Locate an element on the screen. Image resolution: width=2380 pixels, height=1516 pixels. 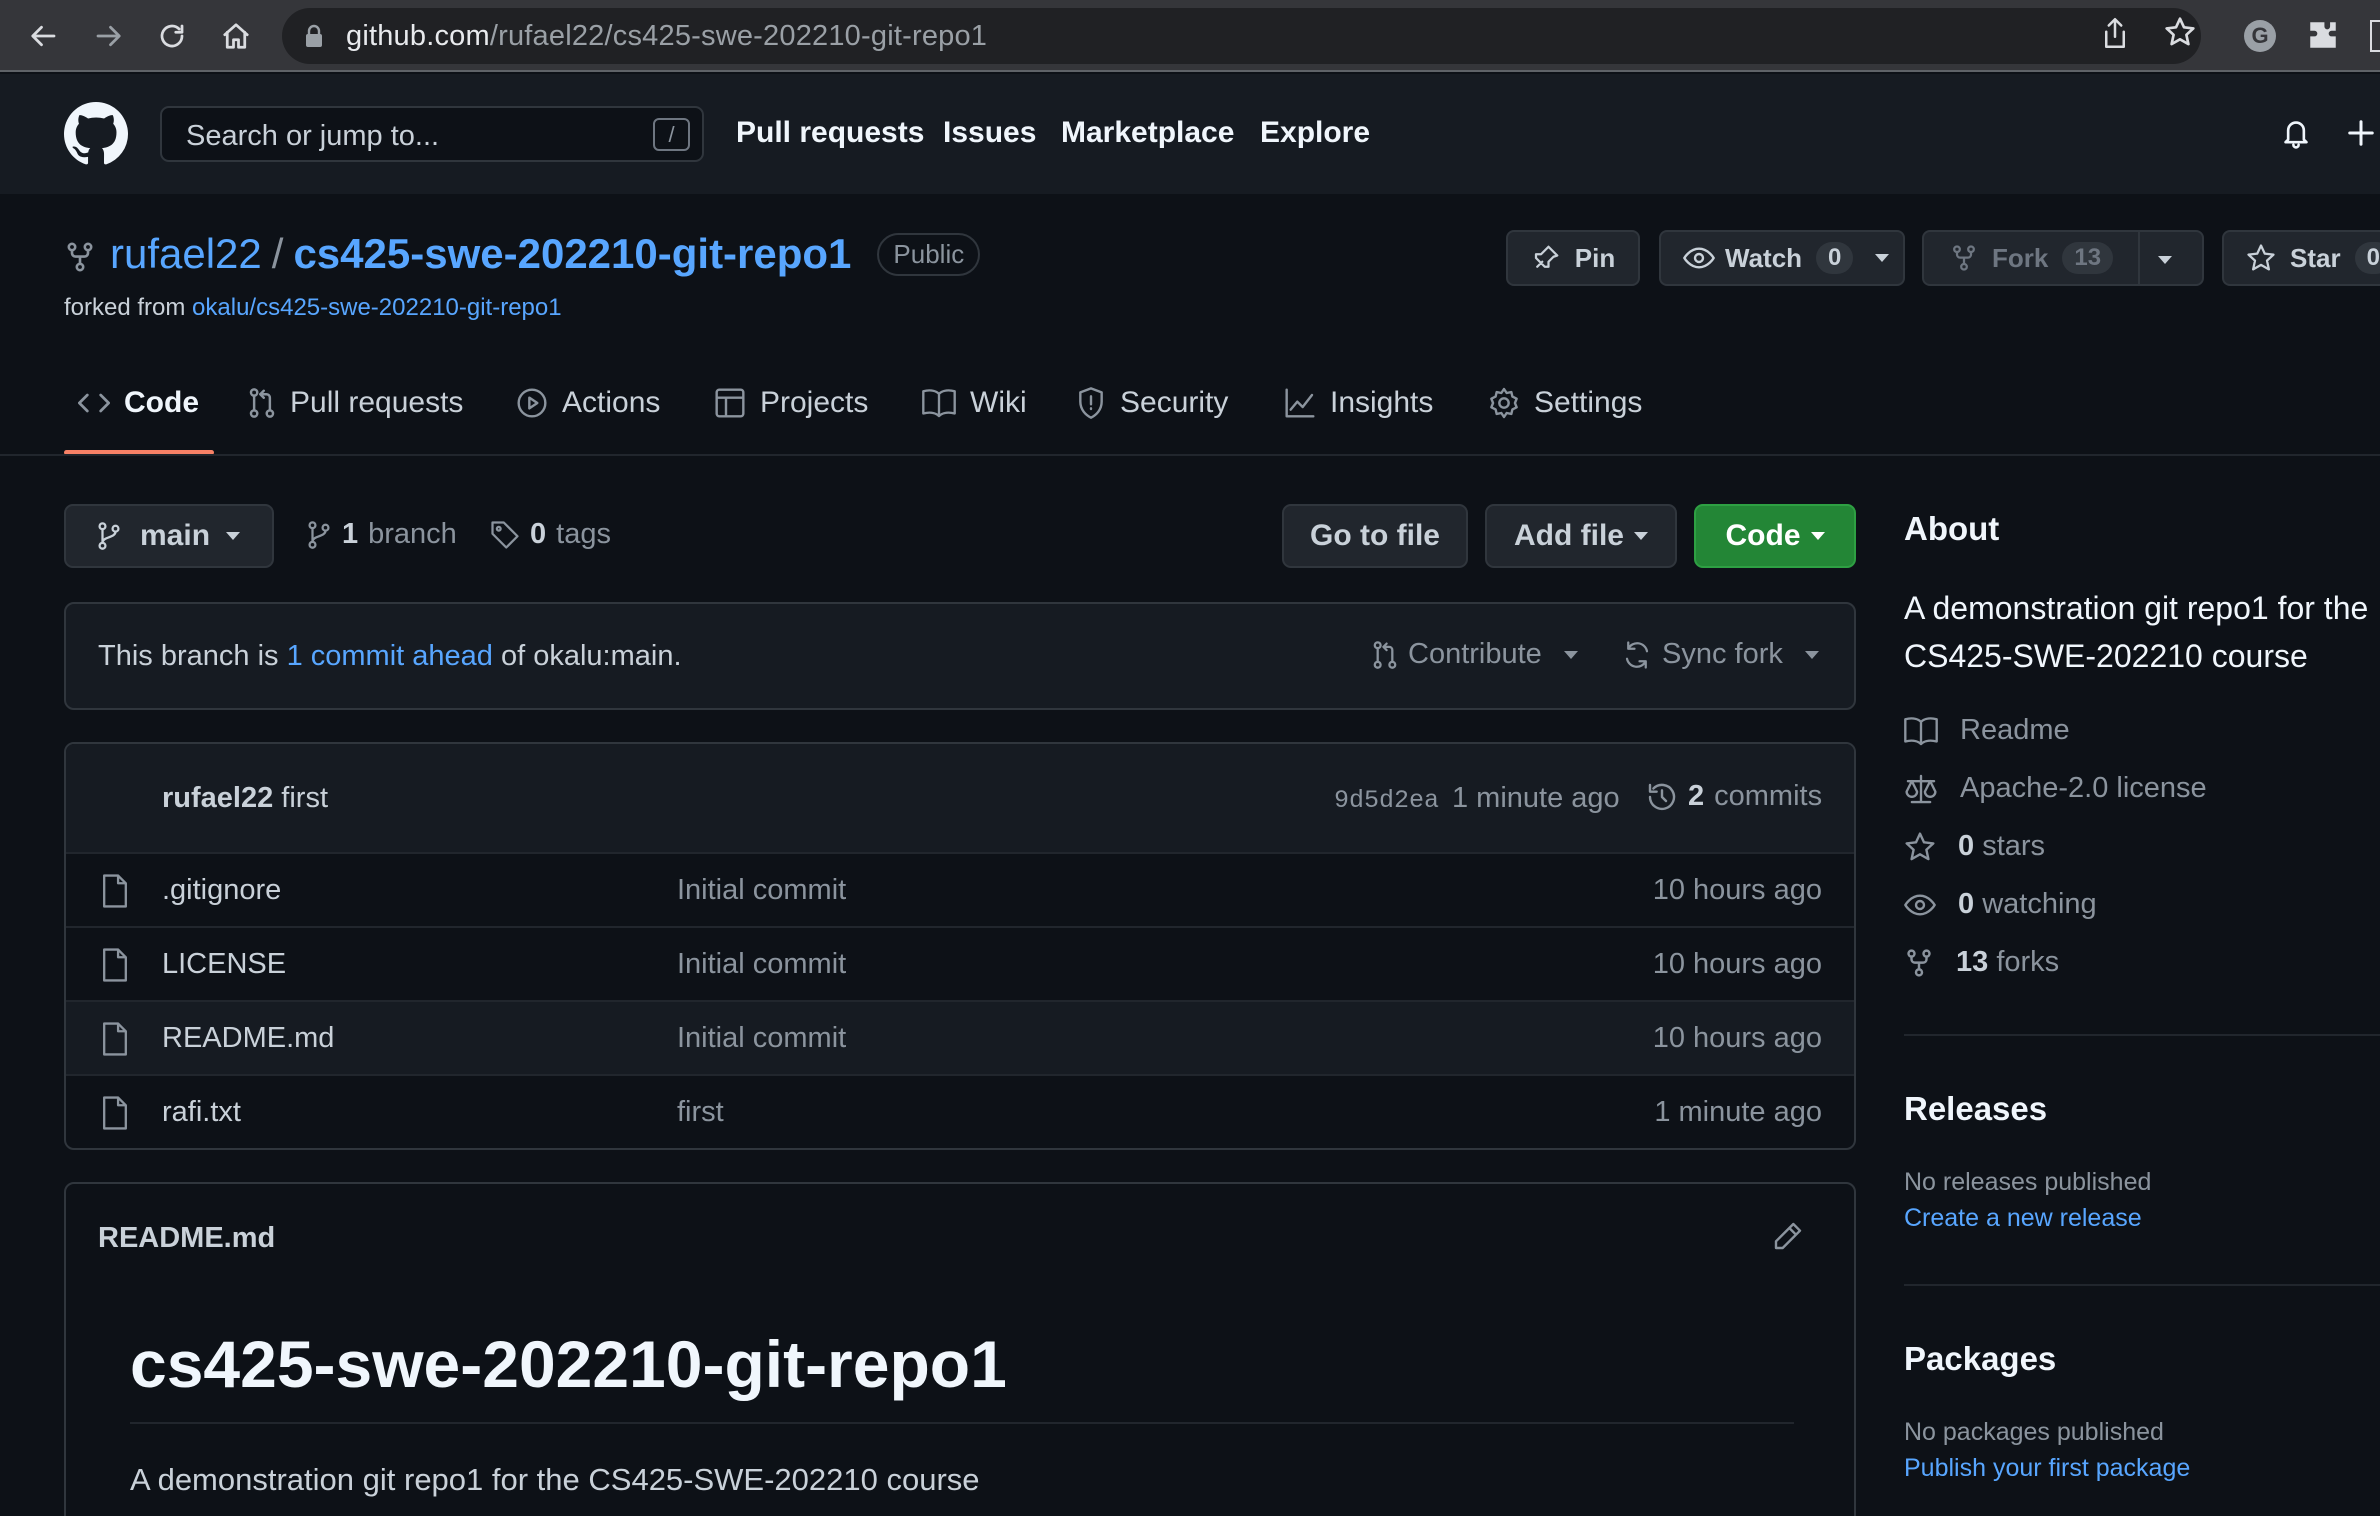
git-branch-icon is located at coordinates (319, 535).